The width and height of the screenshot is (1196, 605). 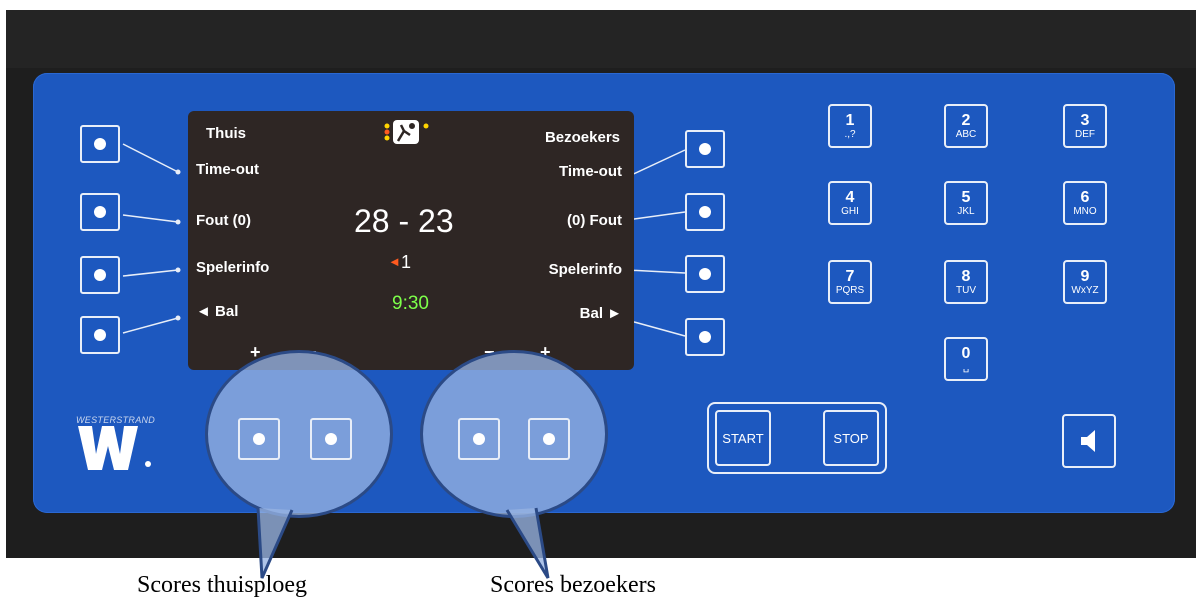 What do you see at coordinates (222, 585) in the screenshot?
I see `home-scores-caption: Scores thuisploeg` at bounding box center [222, 585].